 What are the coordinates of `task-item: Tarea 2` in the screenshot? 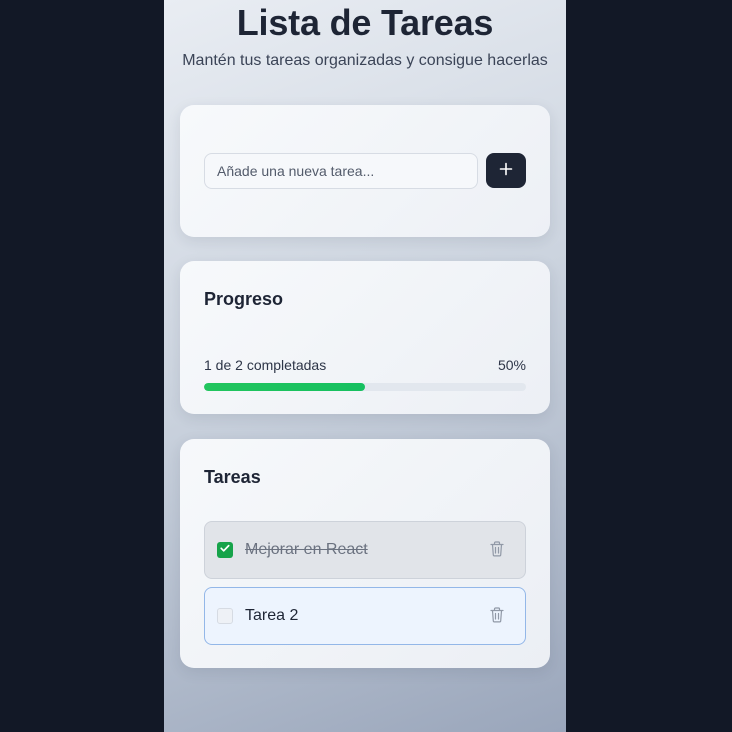 It's located at (365, 616).